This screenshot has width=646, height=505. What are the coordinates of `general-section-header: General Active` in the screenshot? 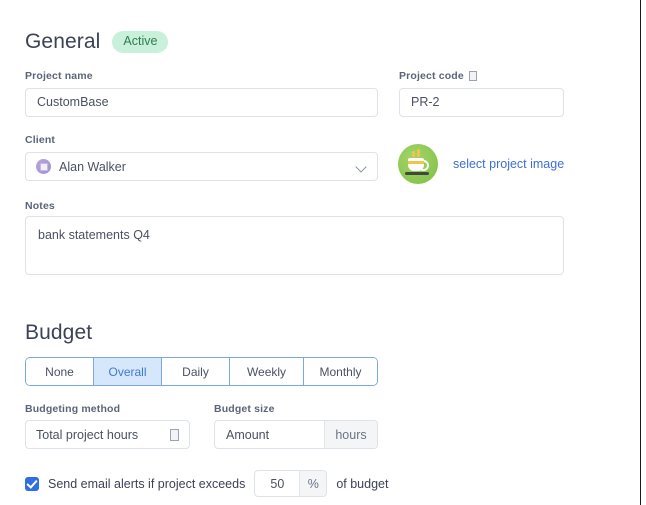 It's located at (97, 42).